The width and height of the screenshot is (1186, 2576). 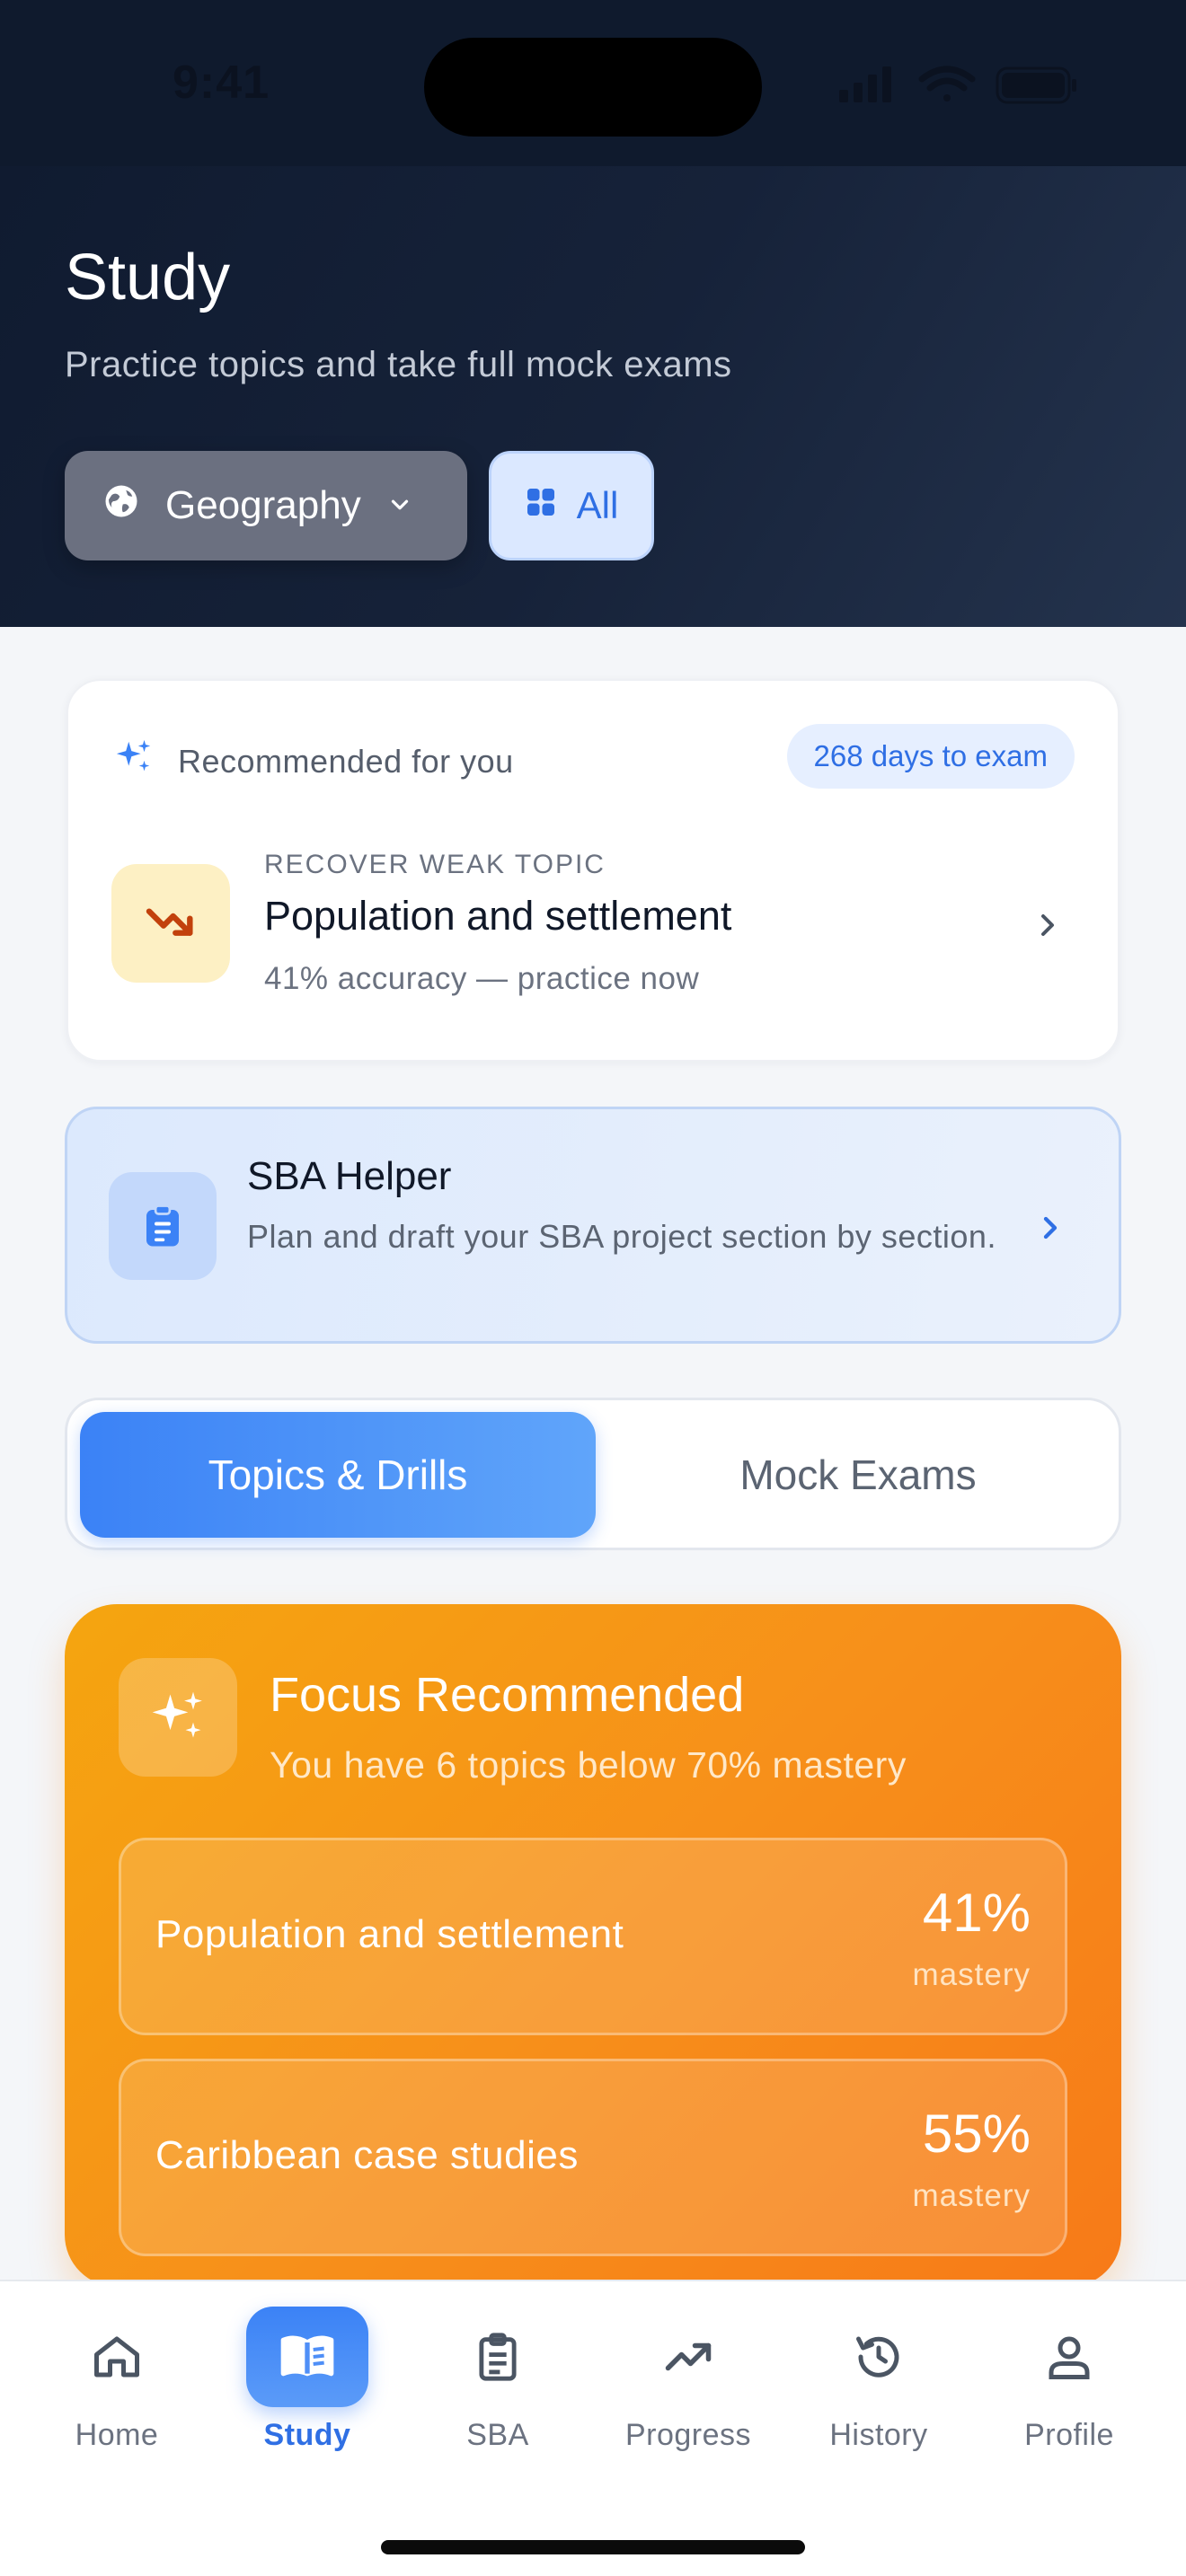 I want to click on focus-topic-name: Population and settlement, so click(x=389, y=1934).